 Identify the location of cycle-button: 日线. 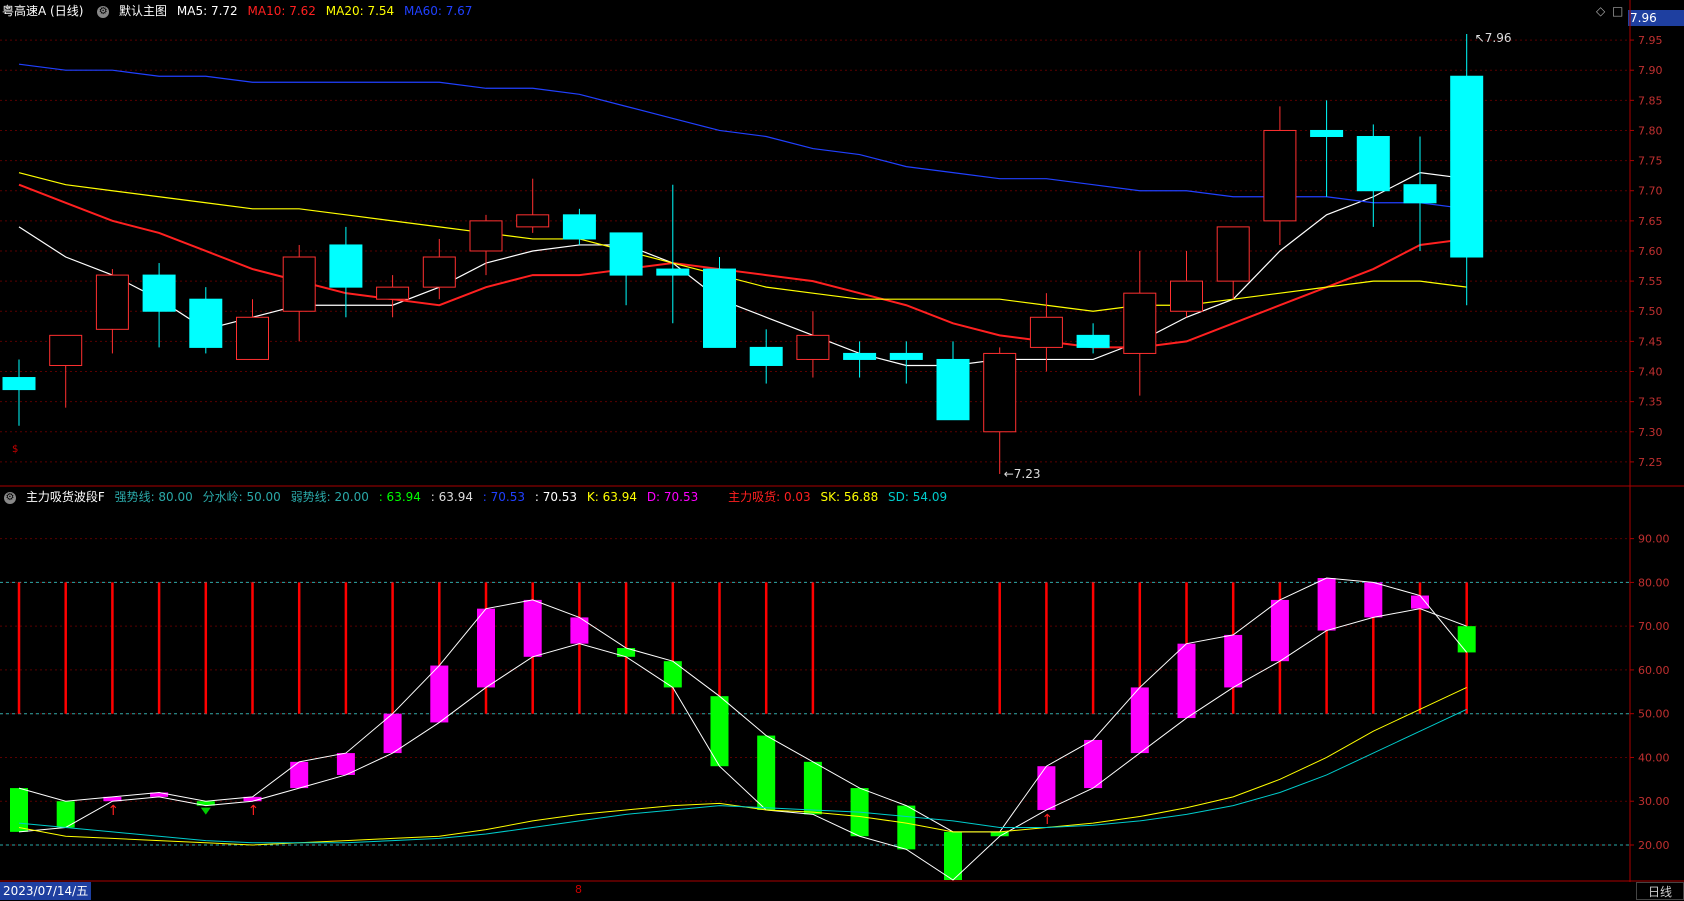
(1660, 891).